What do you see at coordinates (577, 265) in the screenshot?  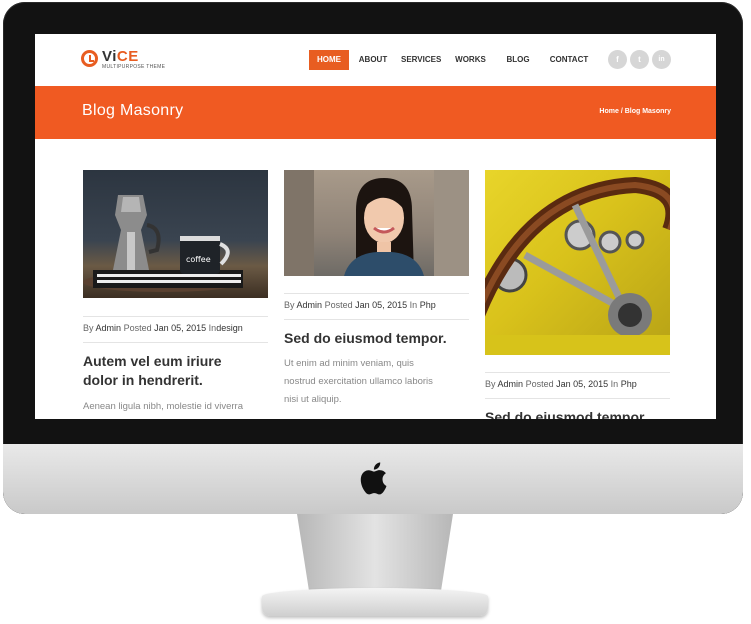 I see `steering-wheel-photo-icon` at bounding box center [577, 265].